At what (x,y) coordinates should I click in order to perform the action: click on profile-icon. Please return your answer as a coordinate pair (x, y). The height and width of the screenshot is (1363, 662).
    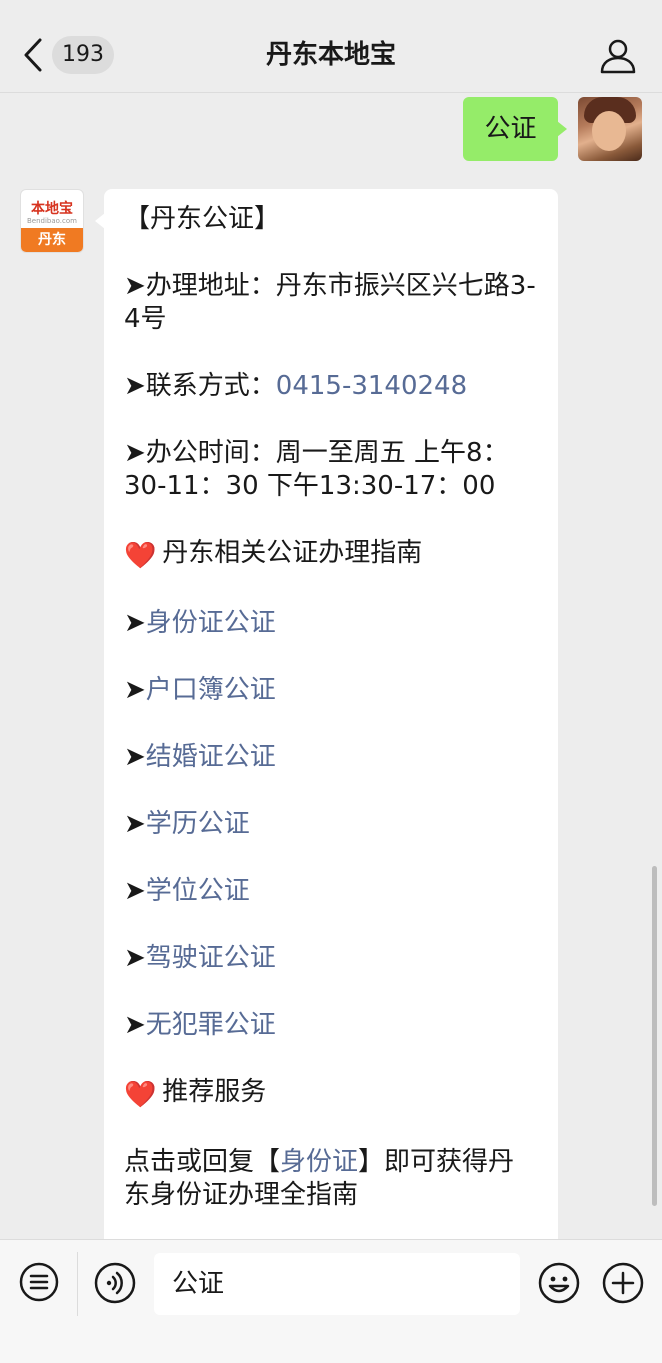
    Looking at the image, I should click on (618, 56).